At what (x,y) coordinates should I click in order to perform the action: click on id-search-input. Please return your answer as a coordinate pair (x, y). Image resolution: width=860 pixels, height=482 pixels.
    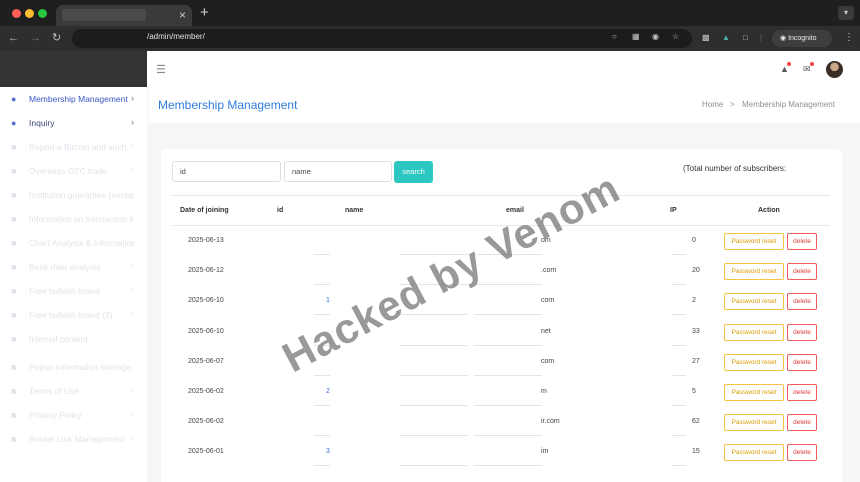
    Looking at the image, I should click on (226, 171).